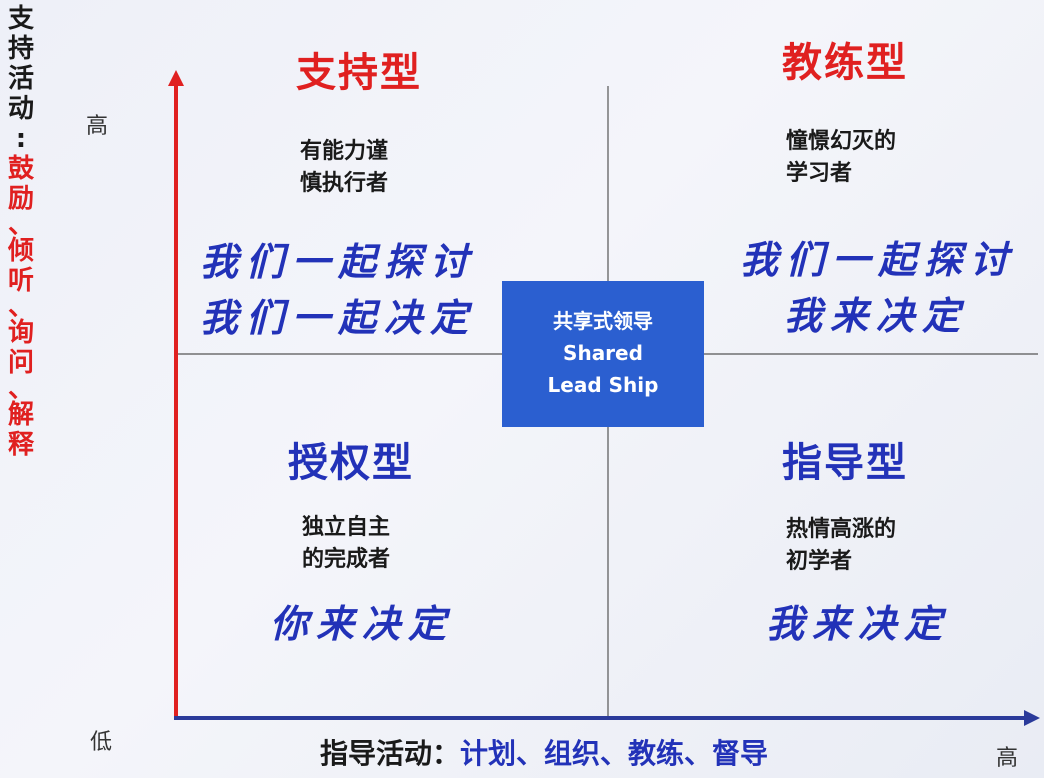  I want to click on x-axis-activities: 计划、组织、教练、督导, so click(614, 753).